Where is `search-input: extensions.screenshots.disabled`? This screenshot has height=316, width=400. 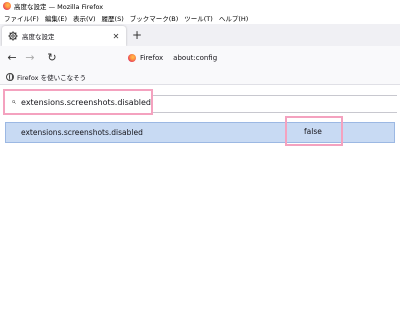
search-input: extensions.screenshots.disabled is located at coordinates (78, 102).